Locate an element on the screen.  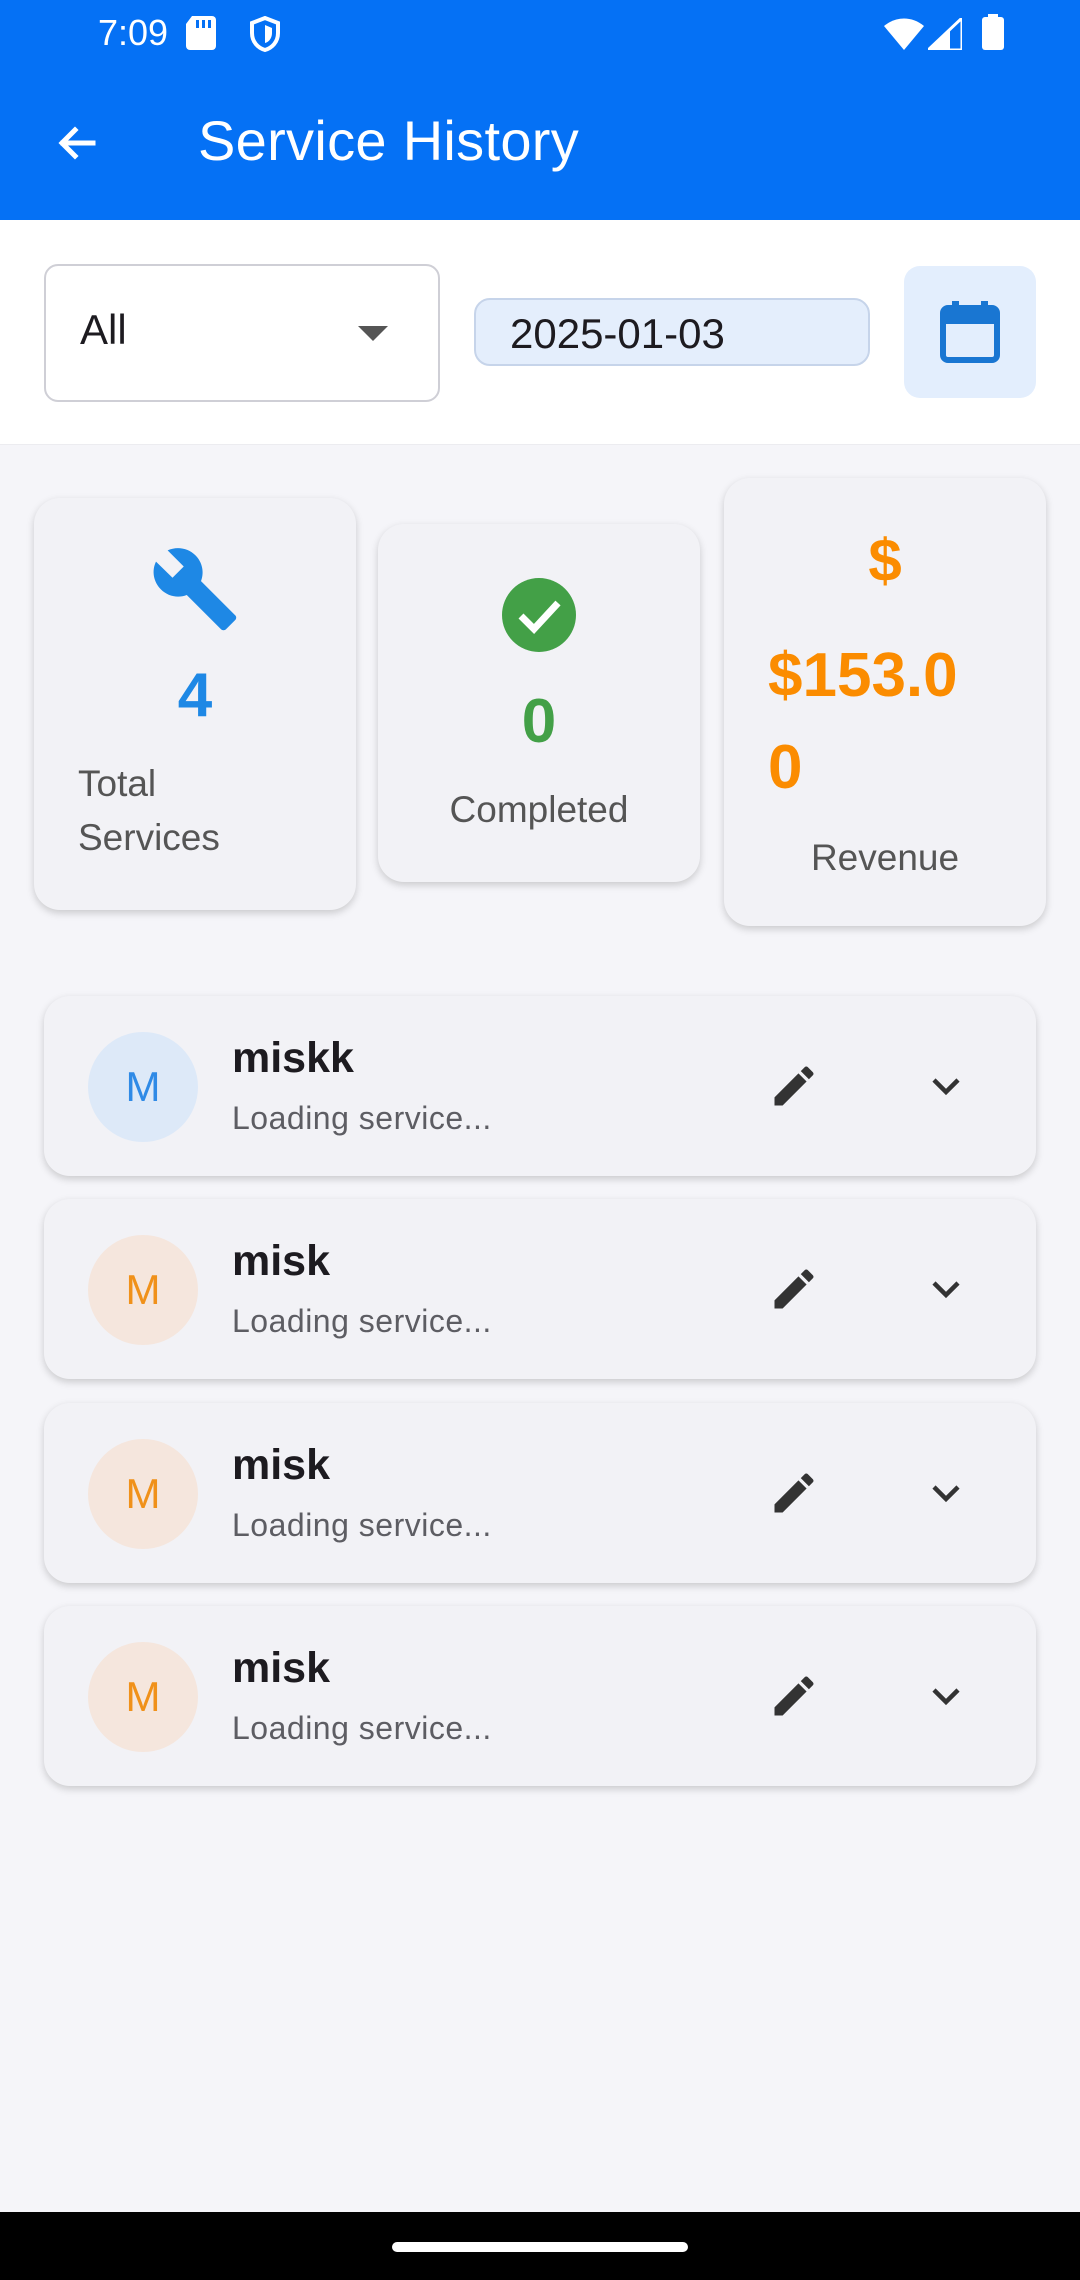
total-services-label-line2: Services is located at coordinates (149, 837).